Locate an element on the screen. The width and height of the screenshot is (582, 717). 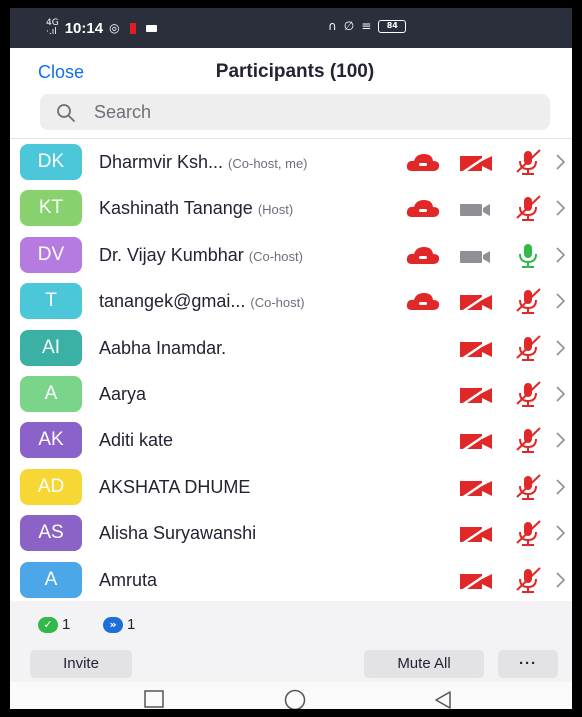
status-right: ∩ ∅ ≡ 84 is located at coordinates (367, 26).